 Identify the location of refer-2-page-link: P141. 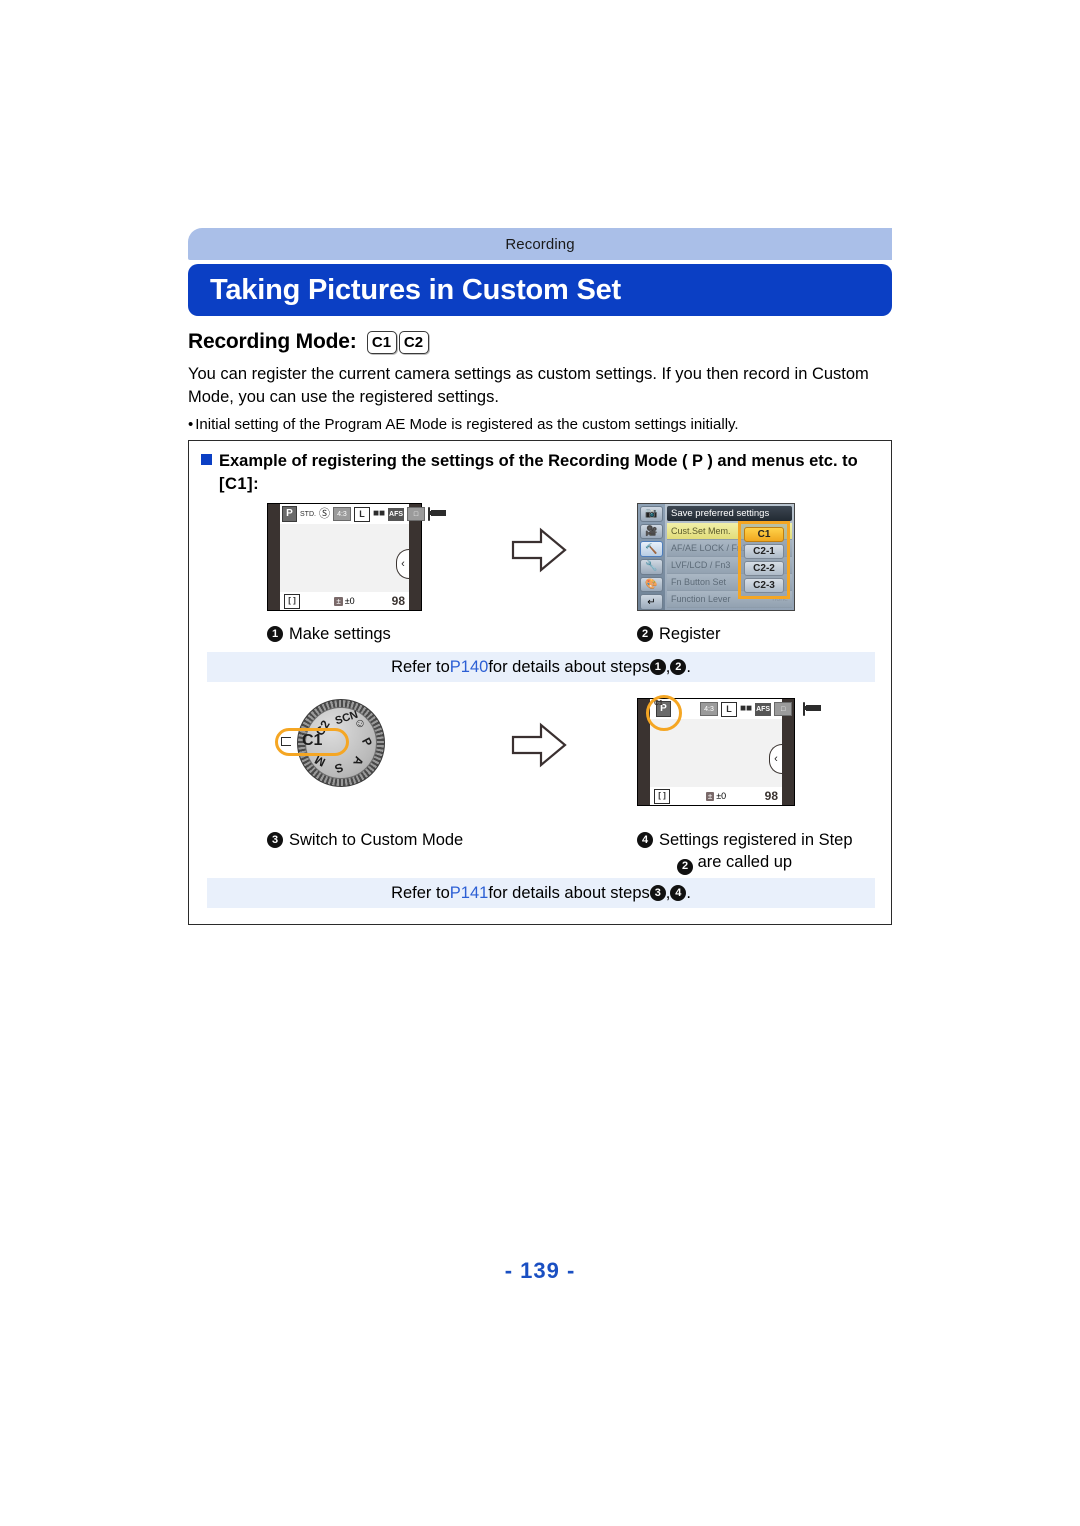
(469, 893).